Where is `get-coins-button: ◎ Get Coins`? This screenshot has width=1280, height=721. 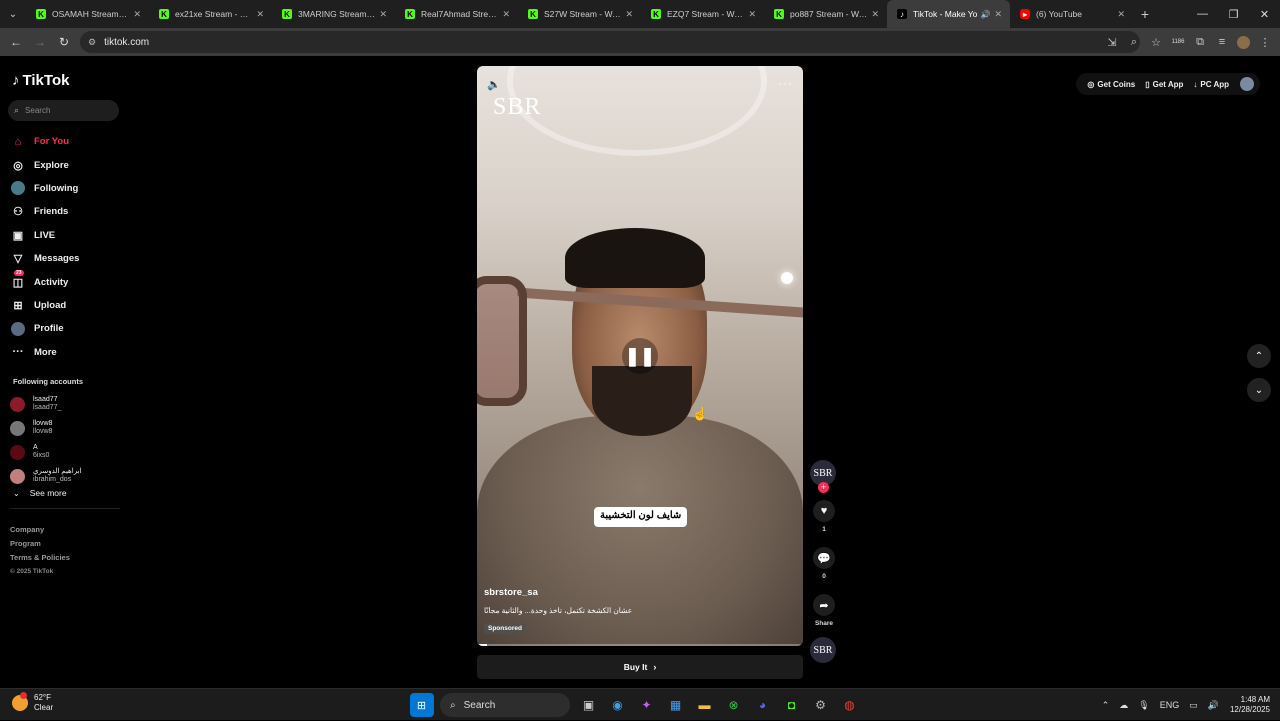 get-coins-button: ◎ Get Coins is located at coordinates (1111, 84).